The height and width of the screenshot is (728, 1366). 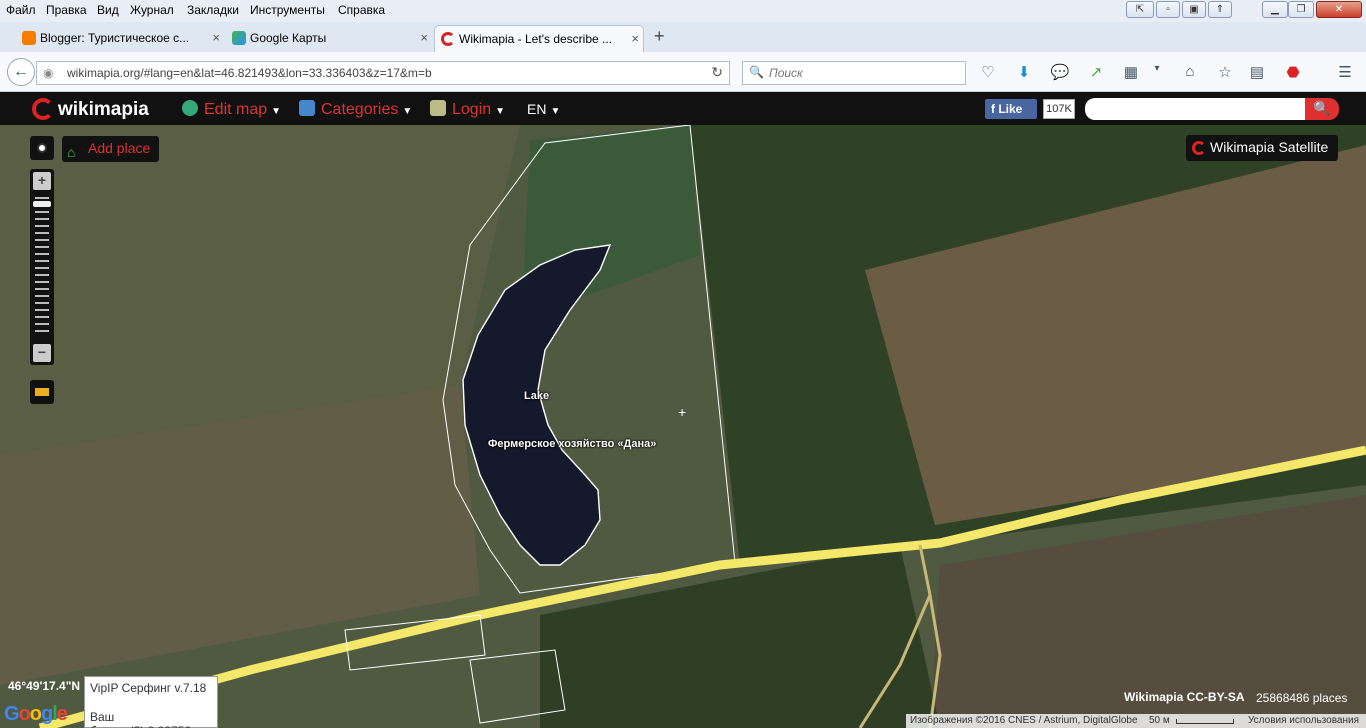 I want to click on add-place-button: ⌂ Add place, so click(x=110, y=149).